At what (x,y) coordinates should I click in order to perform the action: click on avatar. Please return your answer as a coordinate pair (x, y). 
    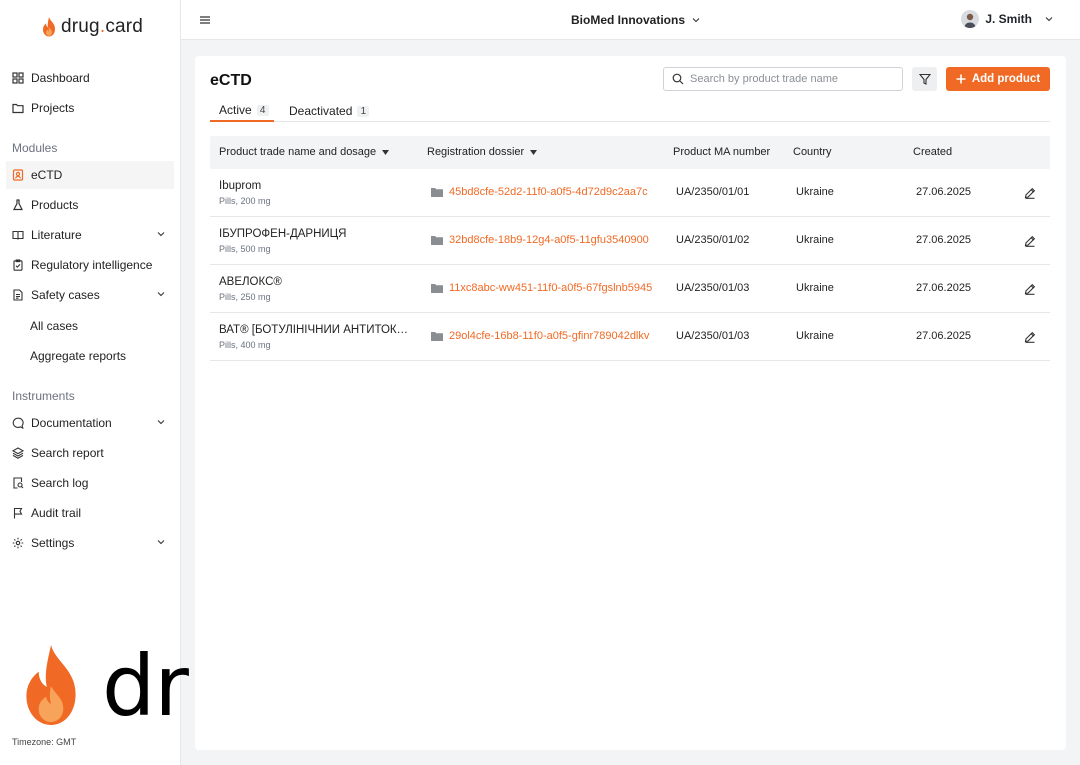
    Looking at the image, I should click on (970, 19).